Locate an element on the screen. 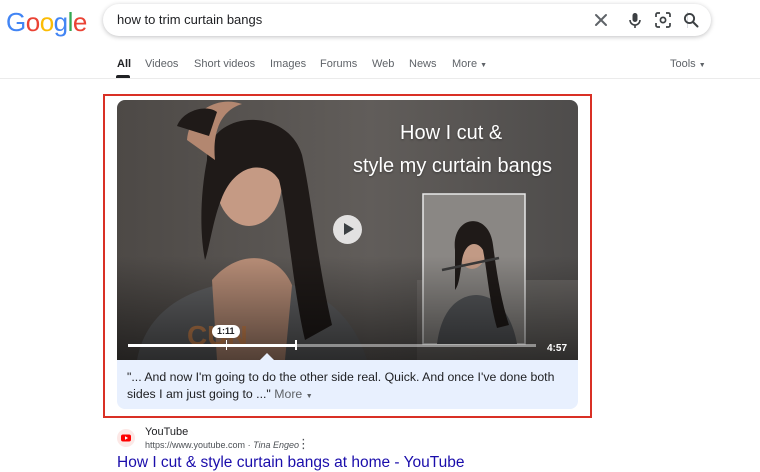 The height and width of the screenshot is (472, 760). chevron-down-icon: ▼ is located at coordinates (309, 396).